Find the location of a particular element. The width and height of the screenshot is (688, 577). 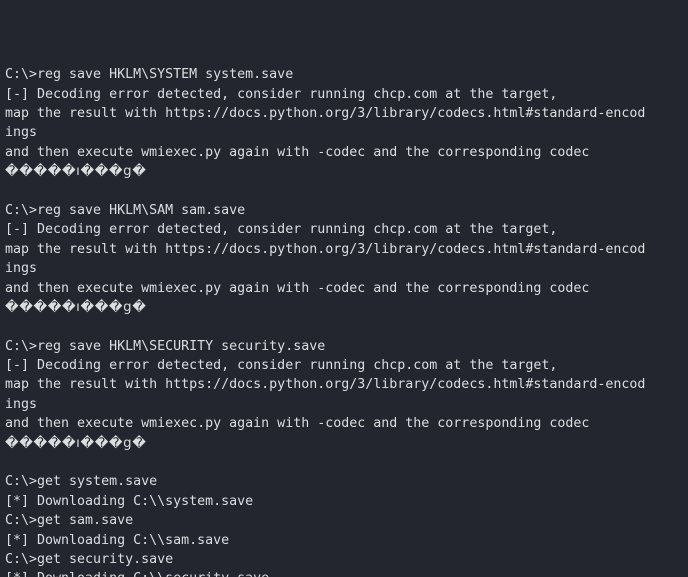

terminal-line-command: C:\>reg save HKLM\SAM sam.save is located at coordinates (125, 210).